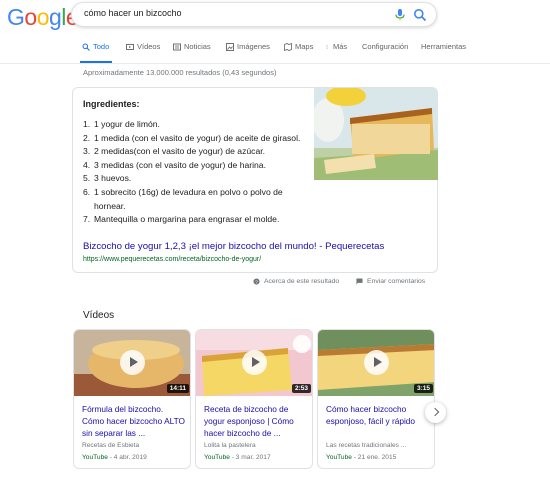 The image size is (550, 499). Describe the element at coordinates (87, 219) in the screenshot. I see `list-number: 7.` at that location.